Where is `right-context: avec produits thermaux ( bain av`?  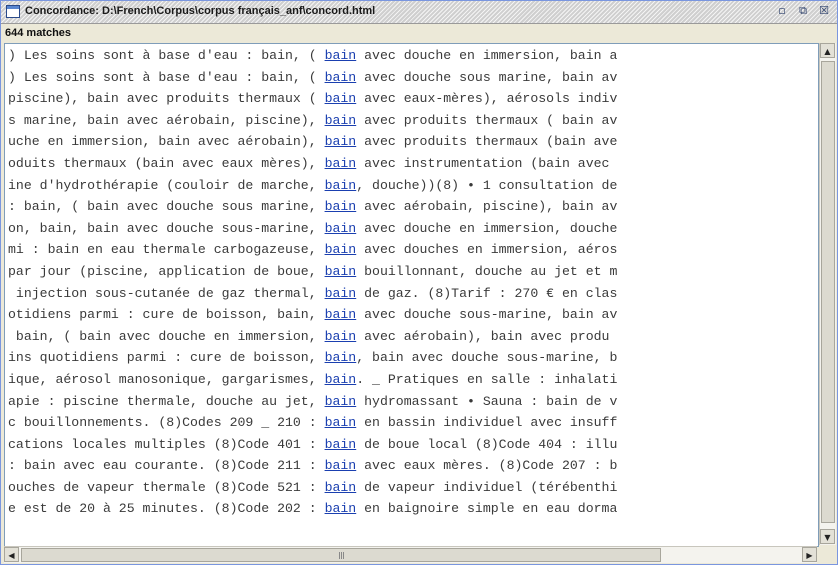
right-context: avec produits thermaux ( bain av is located at coordinates (487, 120).